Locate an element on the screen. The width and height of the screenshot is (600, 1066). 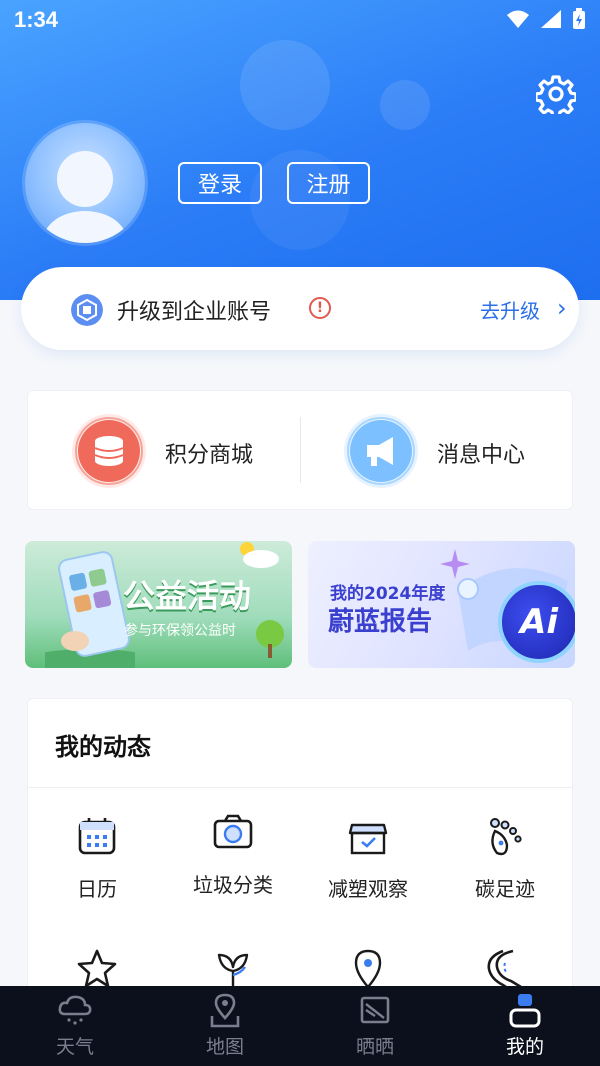
camera-icon is located at coordinates (233, 831).